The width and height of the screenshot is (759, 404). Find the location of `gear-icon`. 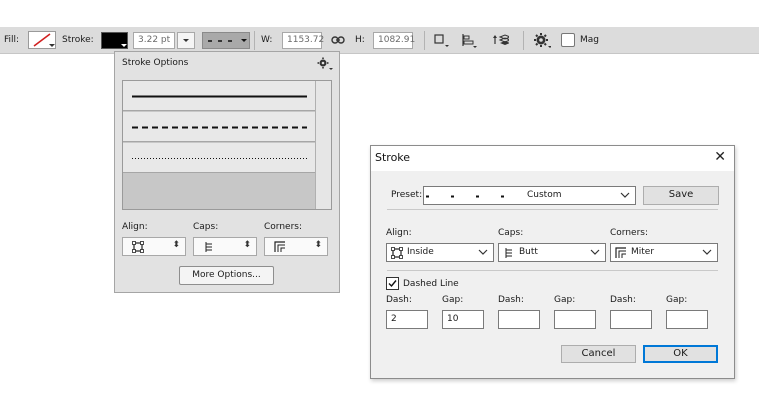

gear-icon is located at coordinates (542, 40).